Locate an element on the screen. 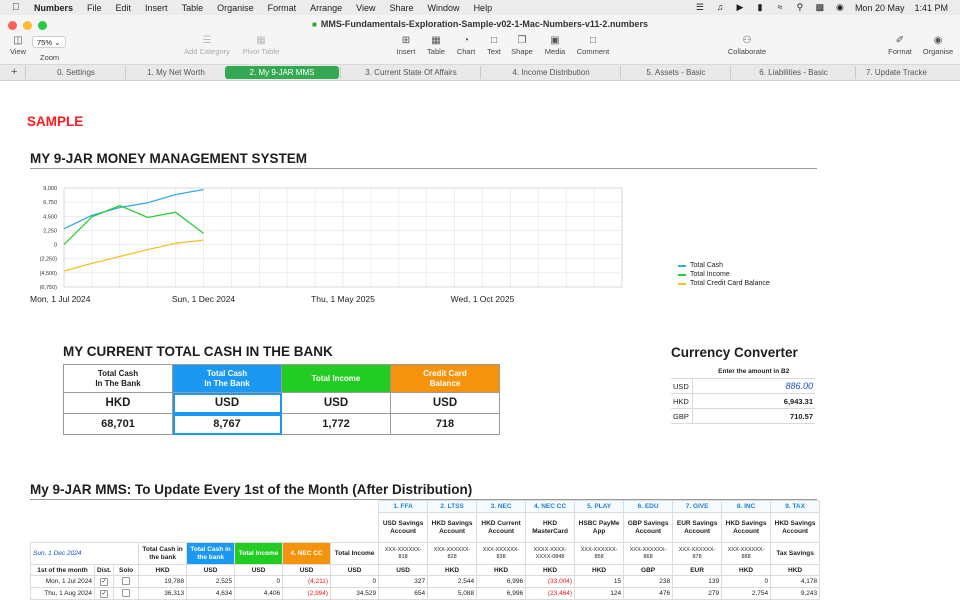 The height and width of the screenshot is (600, 960). cash-value: 8,767 is located at coordinates (227, 424).